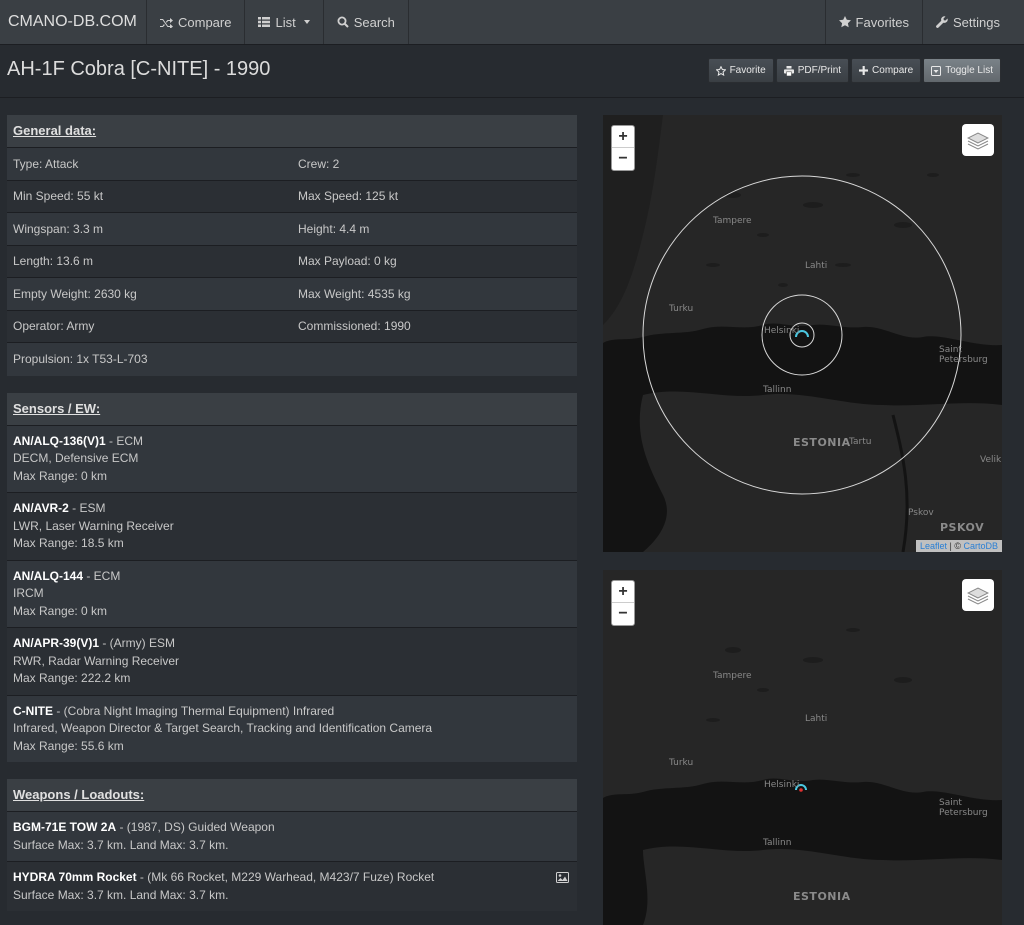 The width and height of the screenshot is (1024, 925). I want to click on nav-compare: Compare, so click(196, 22).